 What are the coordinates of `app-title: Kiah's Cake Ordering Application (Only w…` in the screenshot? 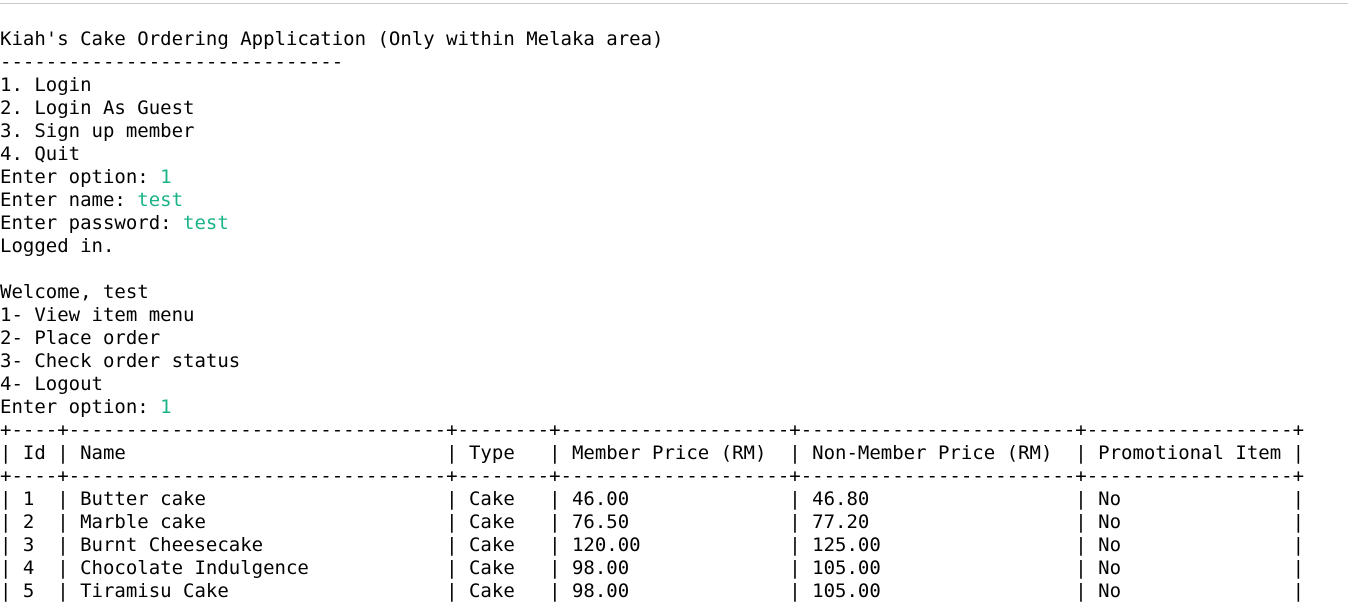 It's located at (332, 39).